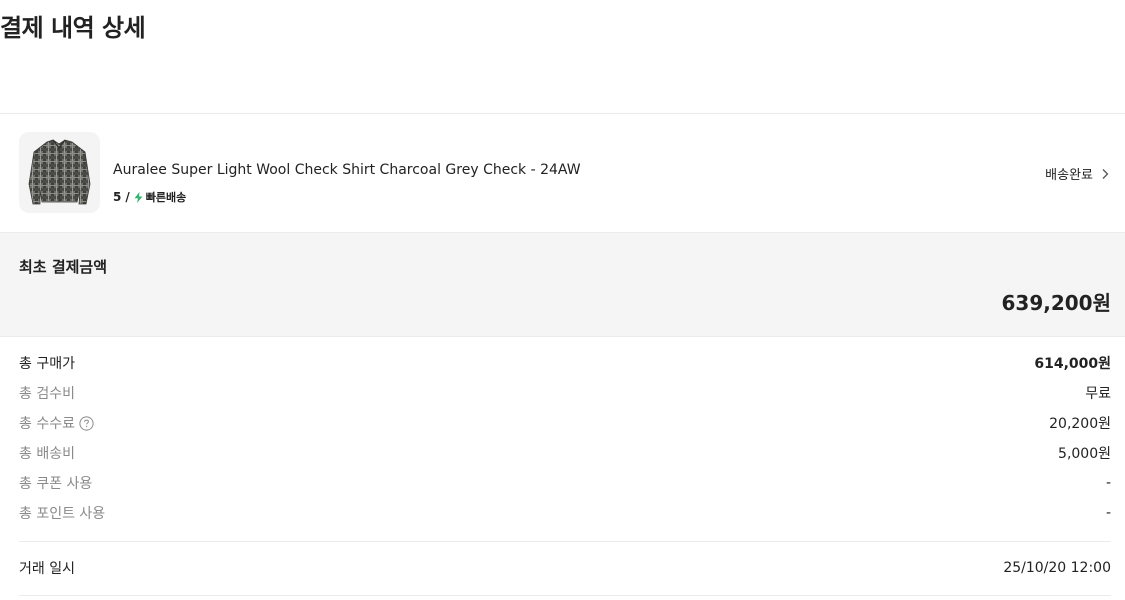  I want to click on fee-value: 5,000원, so click(1084, 454).